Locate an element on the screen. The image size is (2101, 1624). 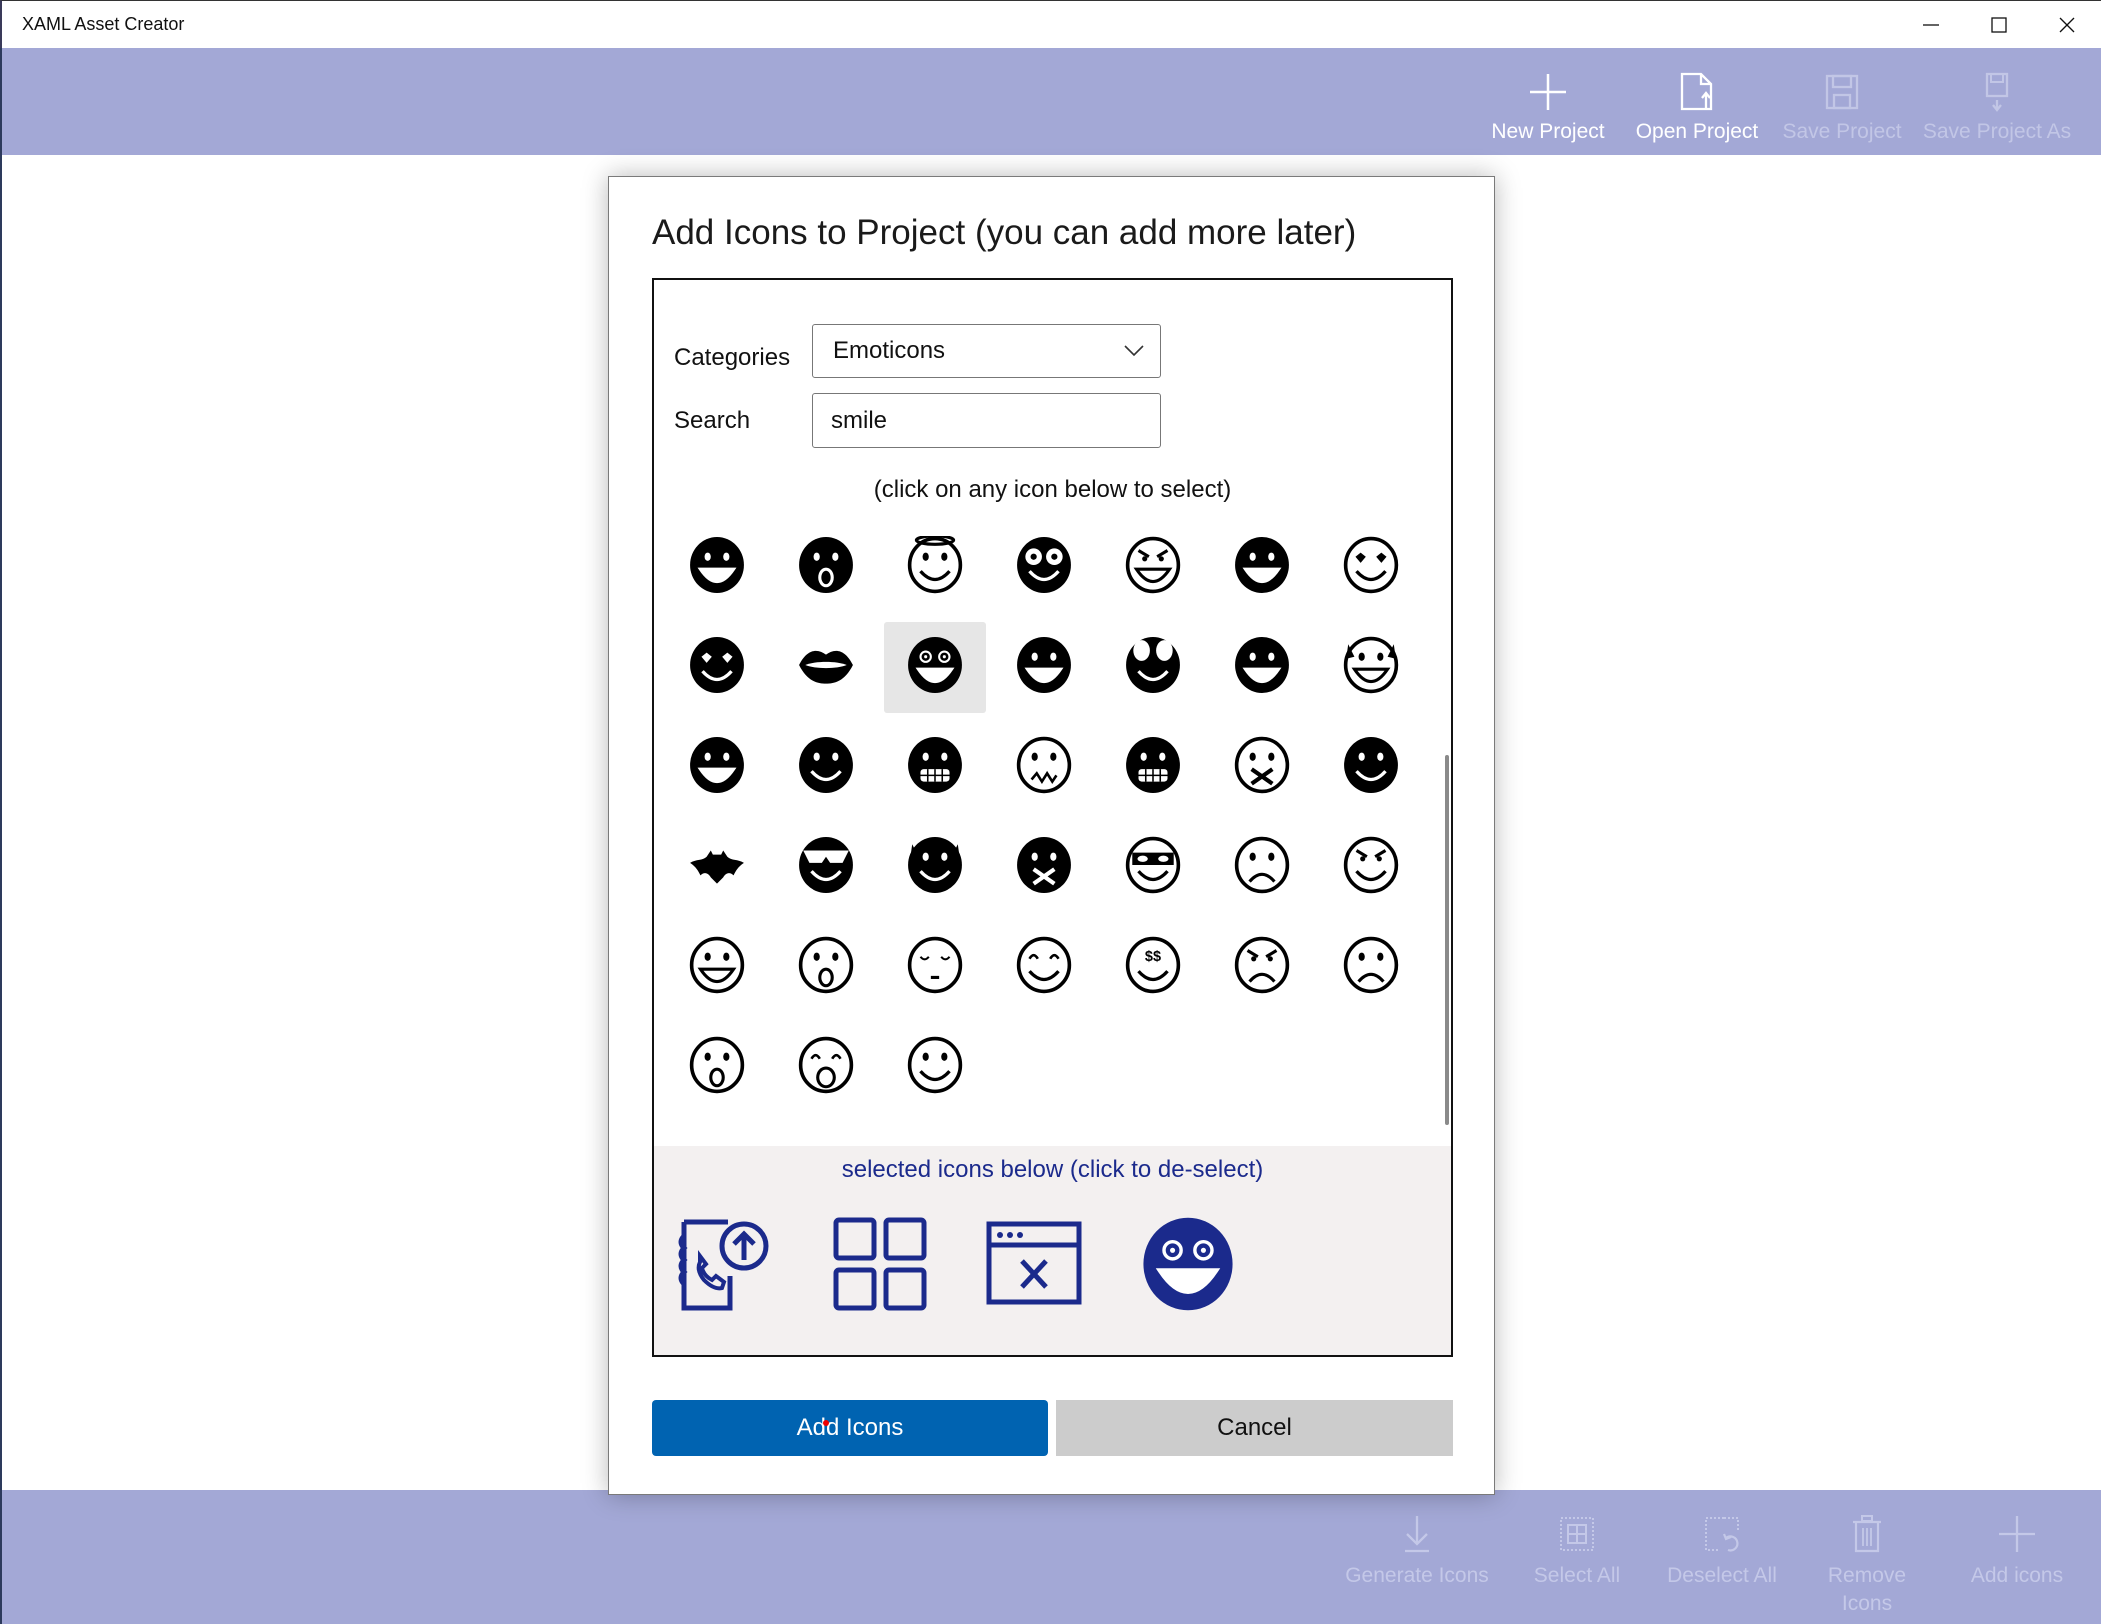
trash-icon is located at coordinates (1867, 1534).